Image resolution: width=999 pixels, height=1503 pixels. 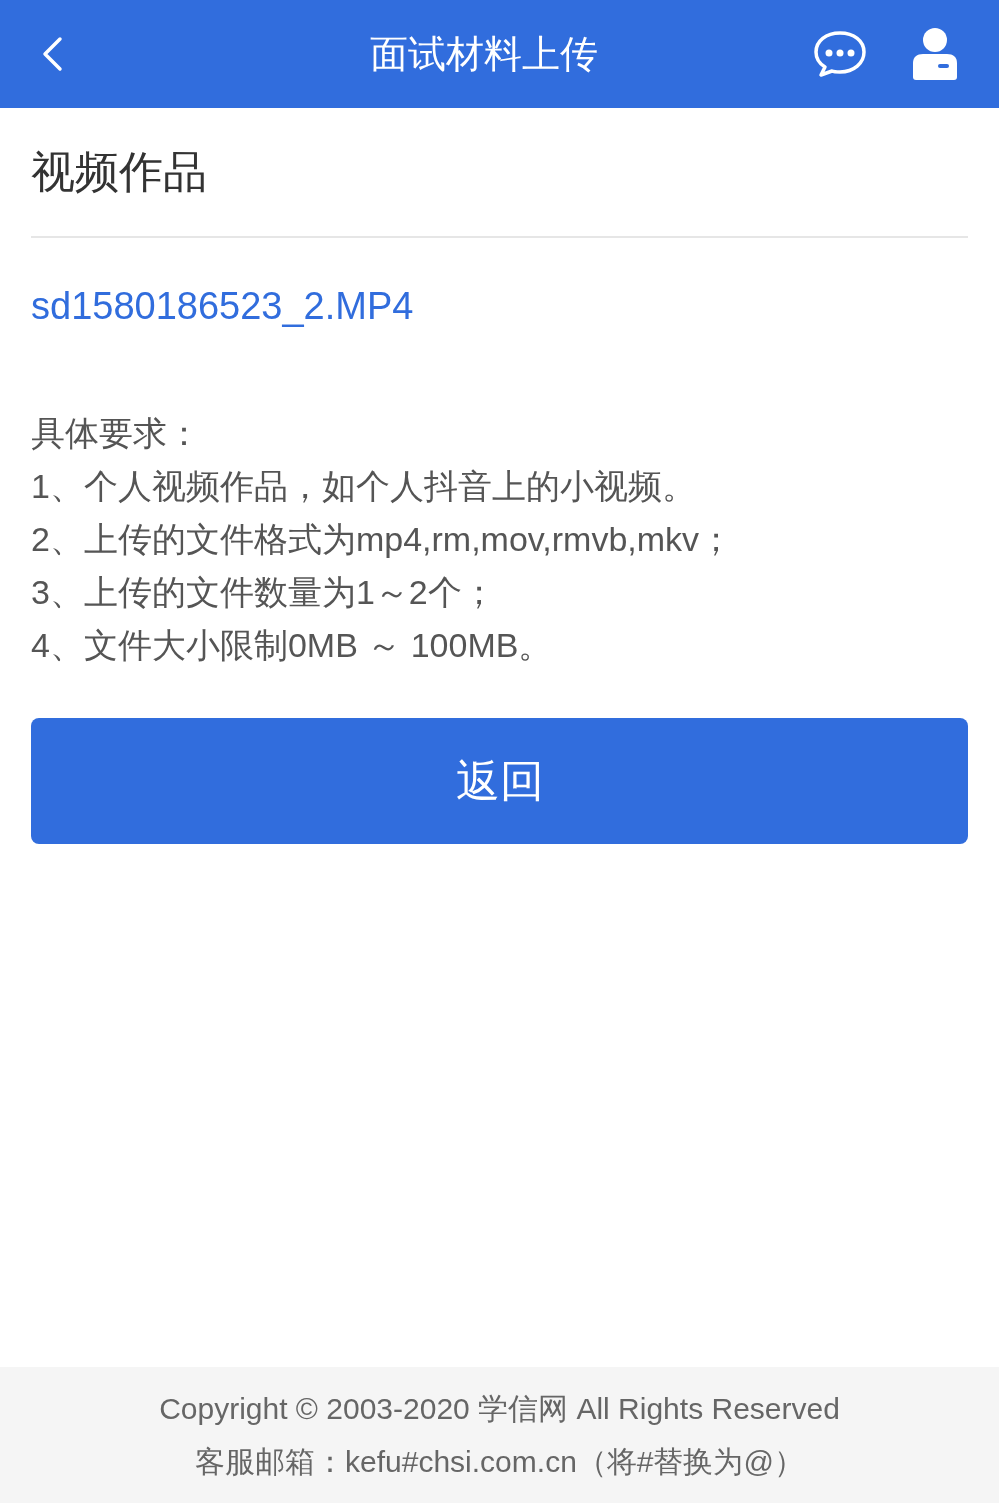 I want to click on requirement-item: 2、上传的文件格式为mp4,rm,mov,rmvb,mkv；, so click(x=383, y=539).